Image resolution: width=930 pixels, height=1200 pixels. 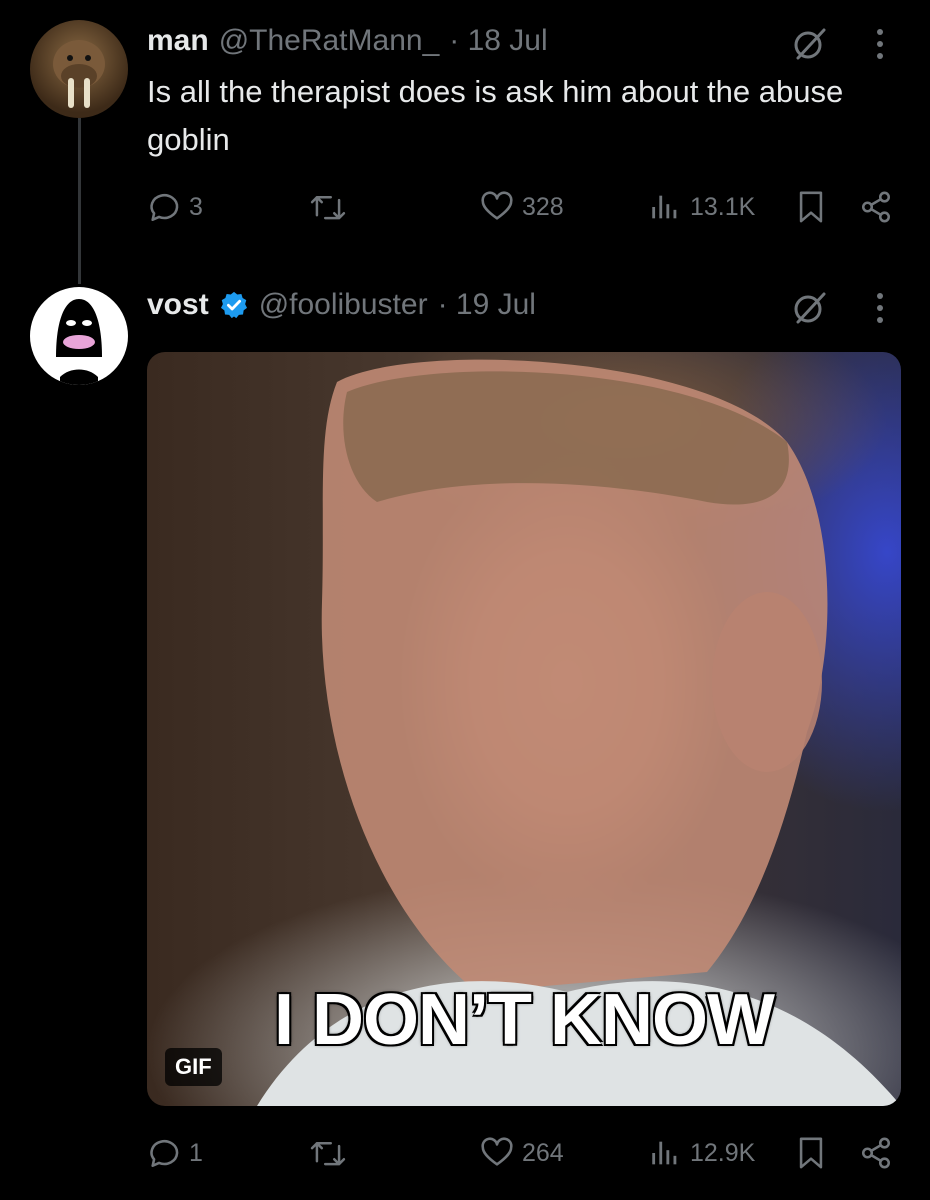 What do you see at coordinates (233, 305) in the screenshot?
I see `verified-badge-icon` at bounding box center [233, 305].